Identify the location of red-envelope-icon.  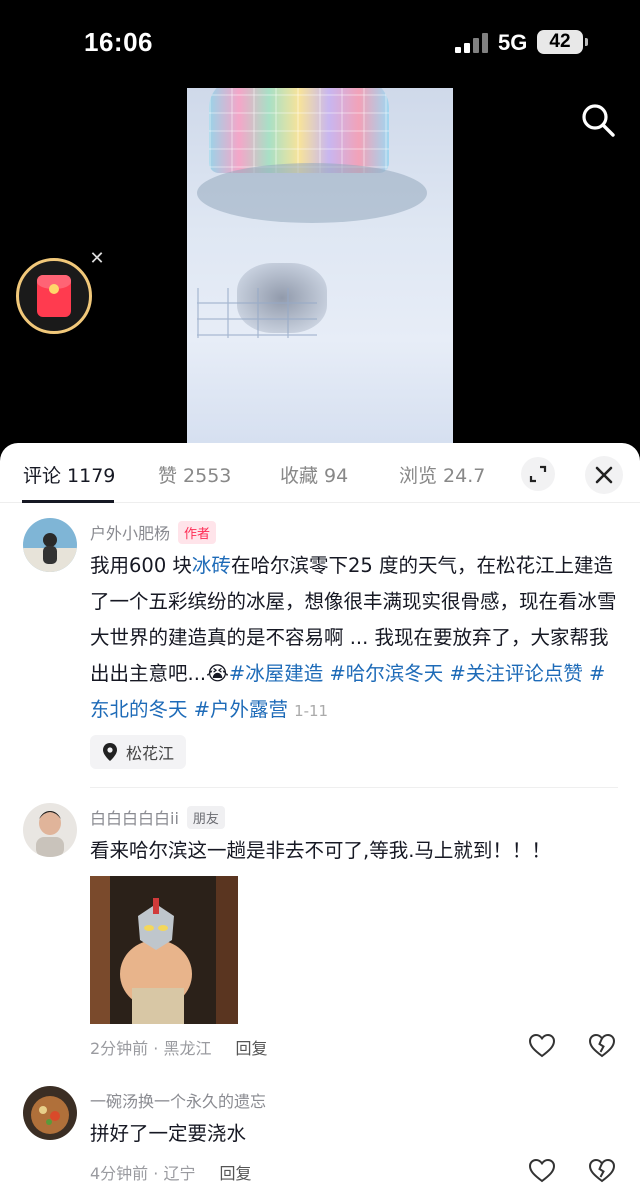
(54, 296).